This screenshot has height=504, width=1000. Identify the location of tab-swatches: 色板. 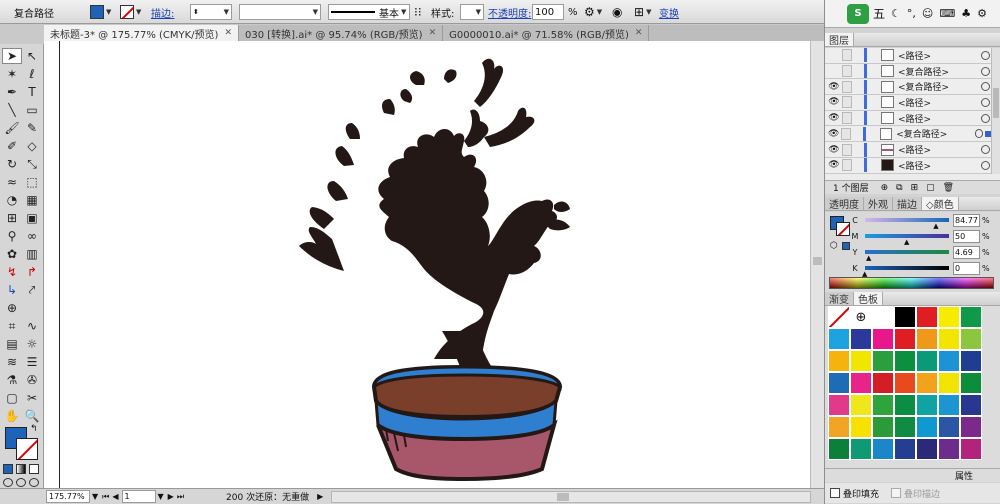
(868, 299).